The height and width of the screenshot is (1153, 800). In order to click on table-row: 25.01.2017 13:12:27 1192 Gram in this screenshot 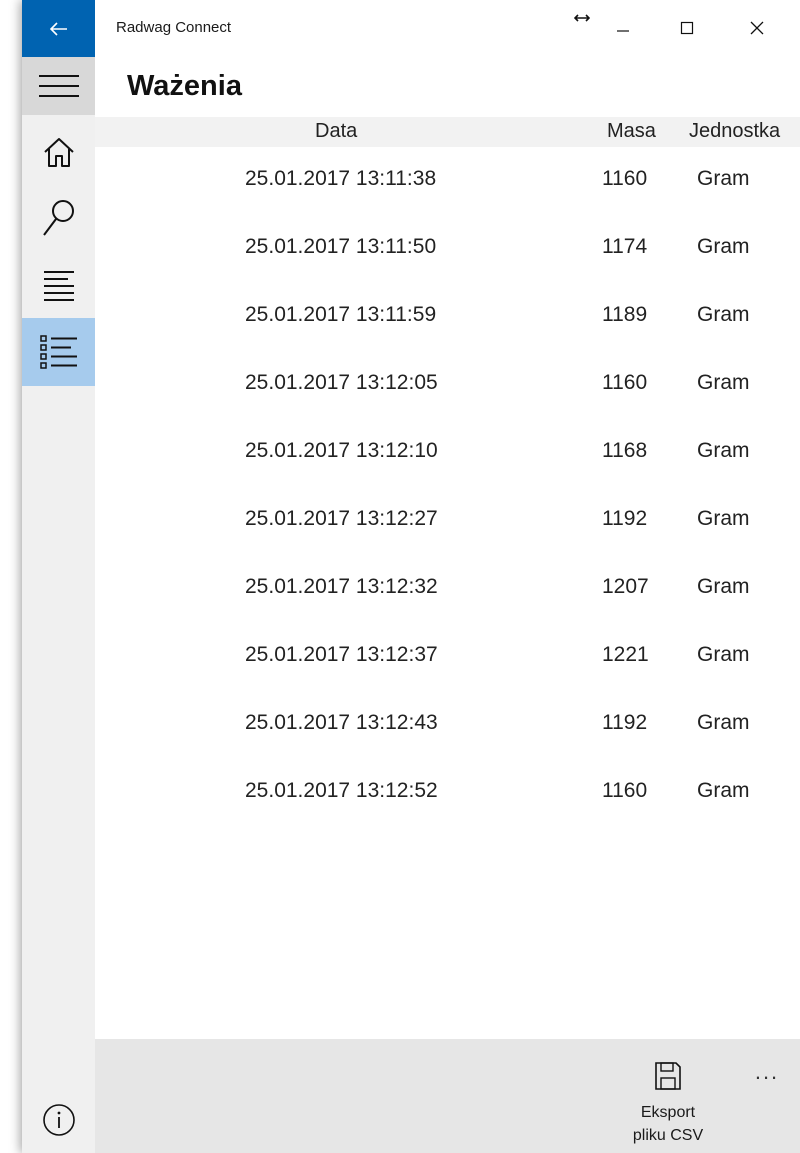, I will do `click(447, 521)`.